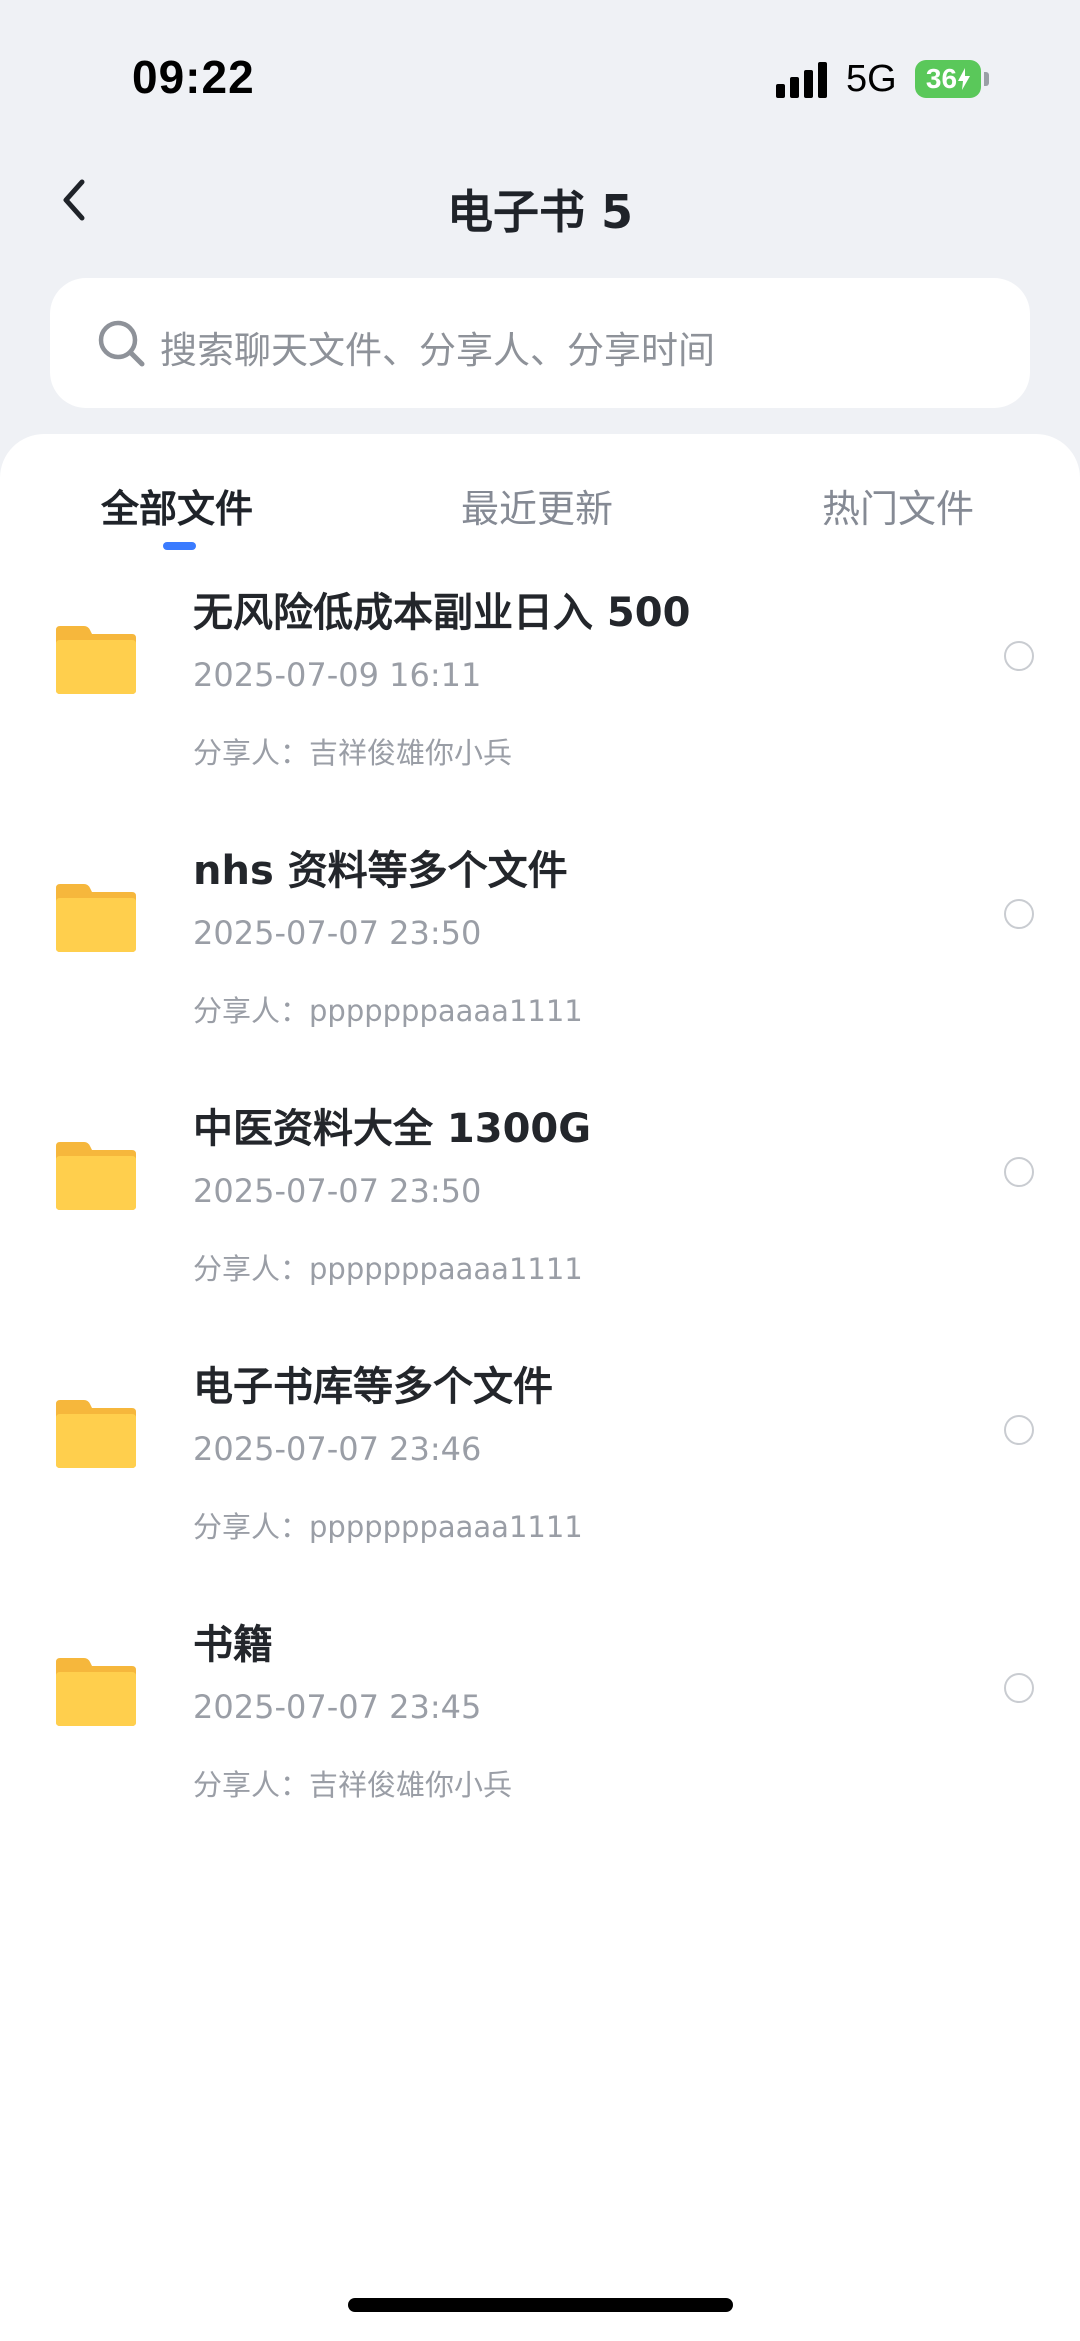 The image size is (1080, 2341). What do you see at coordinates (540, 2305) in the screenshot?
I see `home-indicator` at bounding box center [540, 2305].